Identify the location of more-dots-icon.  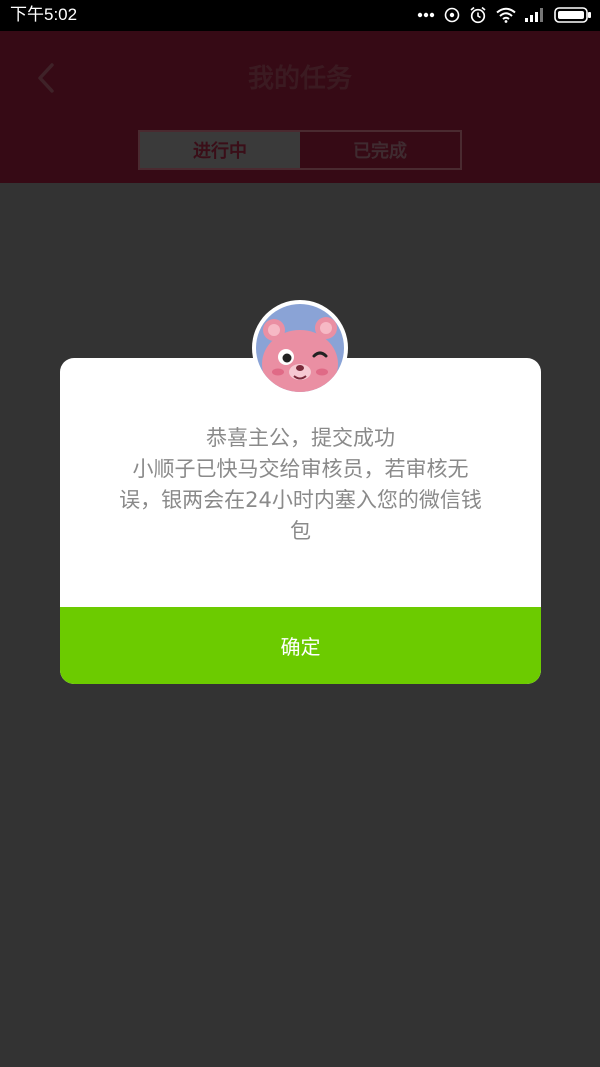
(426, 15).